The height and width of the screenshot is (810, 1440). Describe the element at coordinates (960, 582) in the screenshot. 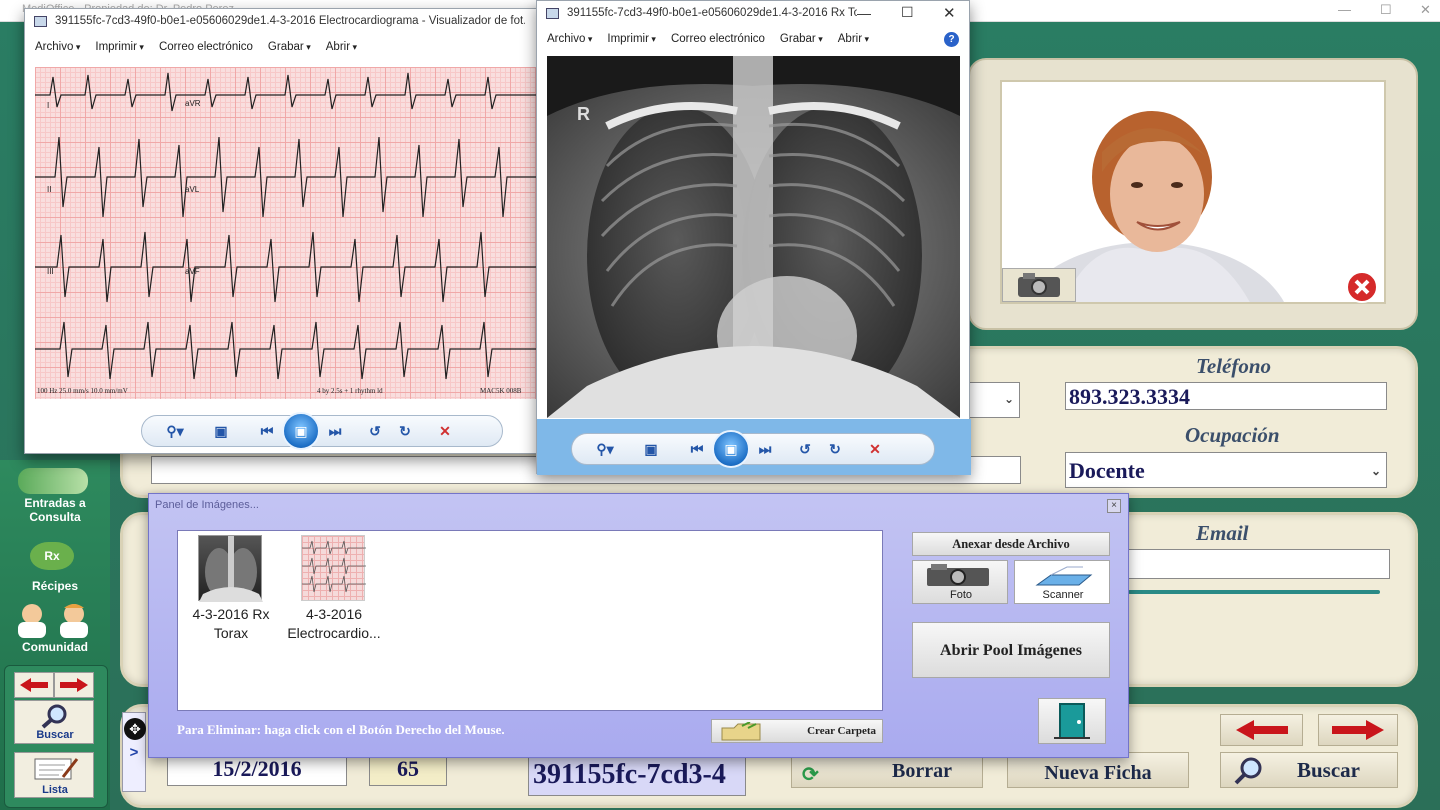

I see `foto-button: Foto` at that location.